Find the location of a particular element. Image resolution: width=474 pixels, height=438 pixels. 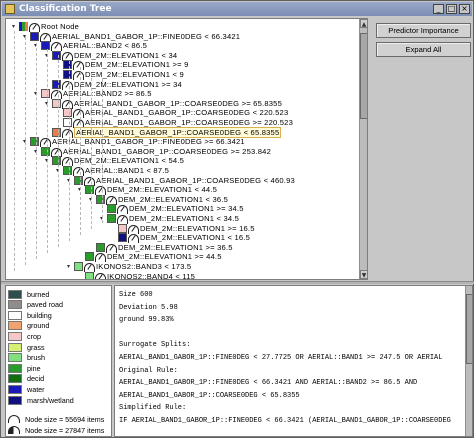

node-size-row-1: Node size = 55694 items is located at coordinates (56, 419).